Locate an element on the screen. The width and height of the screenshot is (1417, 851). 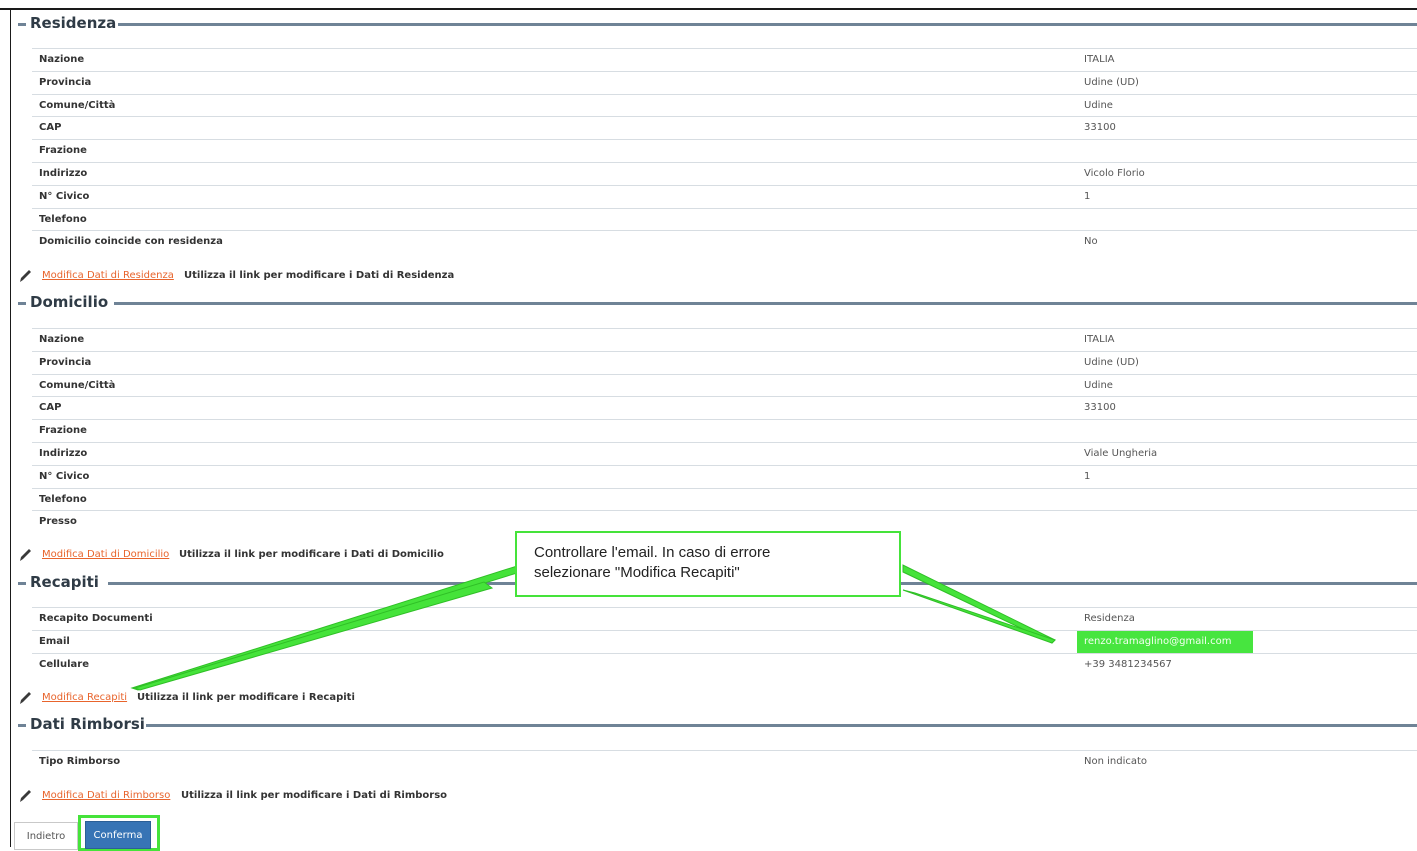
section-title-domicilio: Domicilio is located at coordinates (71, 302).